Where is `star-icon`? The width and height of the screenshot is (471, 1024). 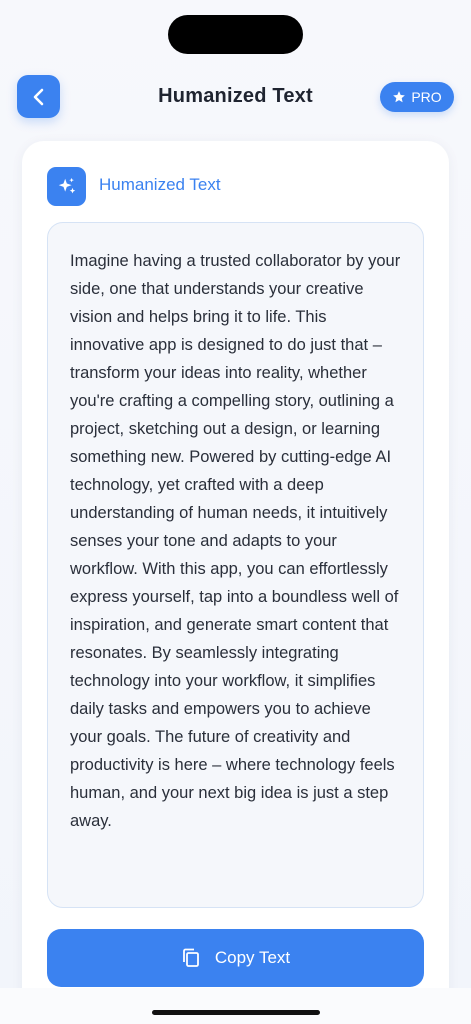
star-icon is located at coordinates (399, 97).